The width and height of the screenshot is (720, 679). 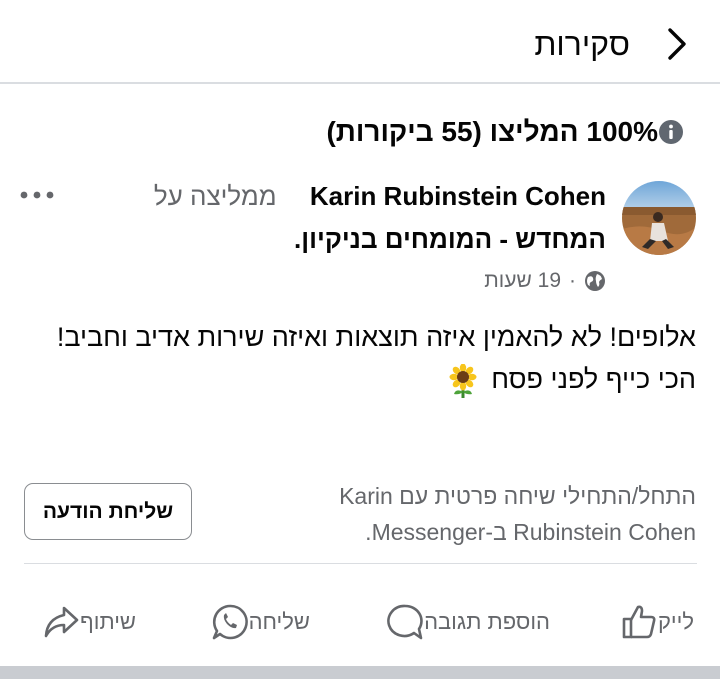 What do you see at coordinates (453, 239) in the screenshot?
I see `recommended-page-link: המחדש - המומחים בניקיון` at bounding box center [453, 239].